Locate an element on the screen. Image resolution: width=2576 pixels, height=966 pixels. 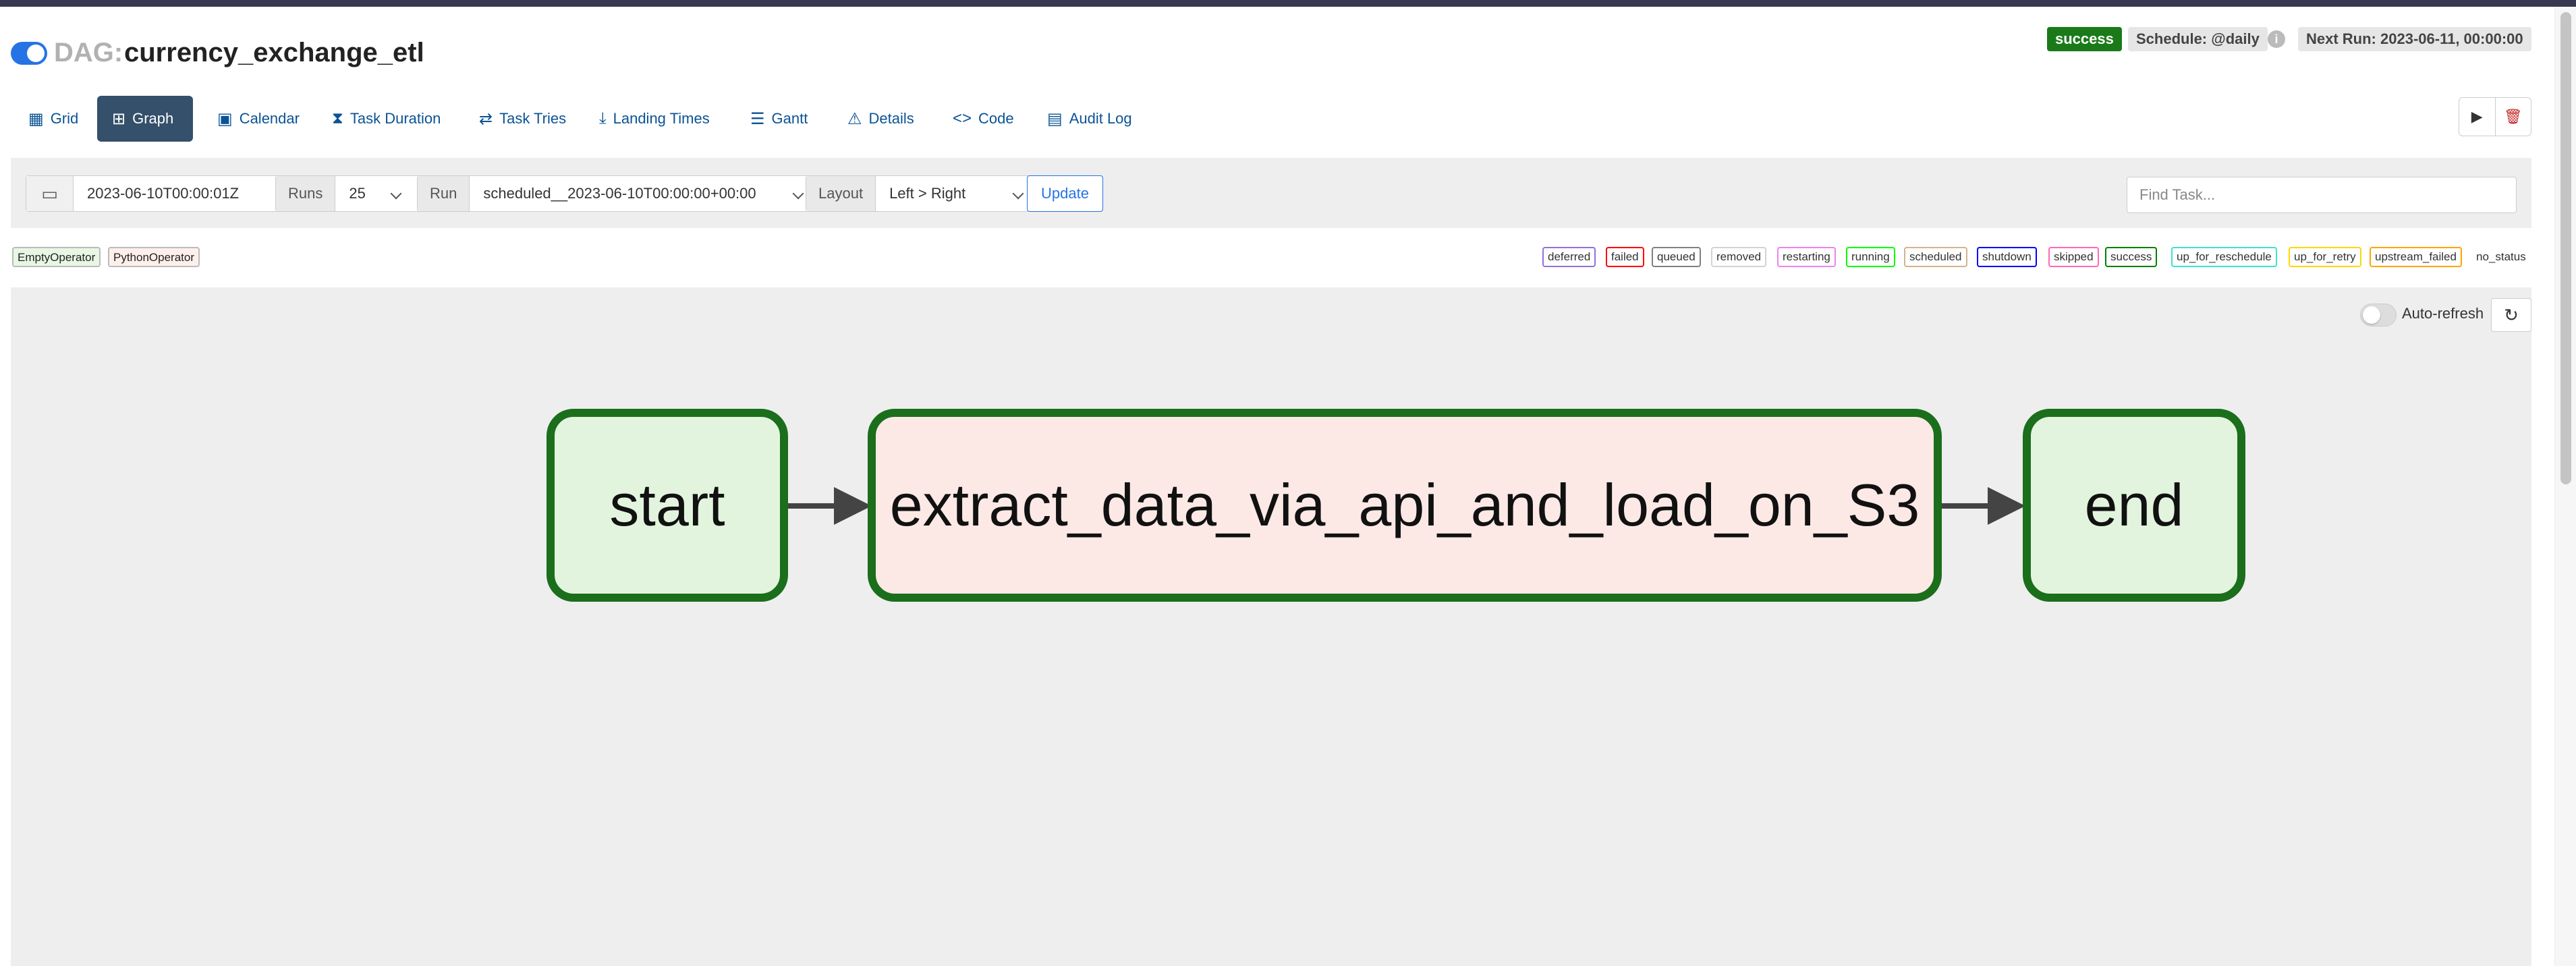
run-label: Run is located at coordinates (444, 193).